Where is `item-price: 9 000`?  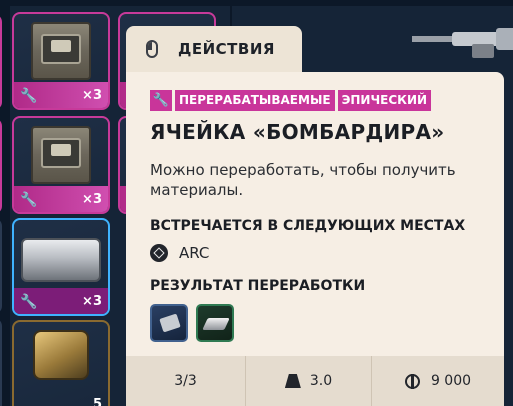 item-price: 9 000 is located at coordinates (438, 381).